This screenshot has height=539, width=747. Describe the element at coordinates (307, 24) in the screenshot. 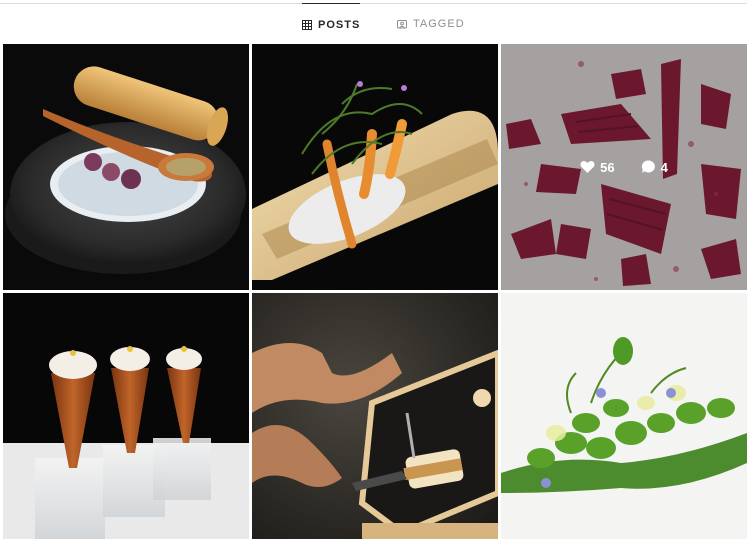

I see `grid-icon` at that location.